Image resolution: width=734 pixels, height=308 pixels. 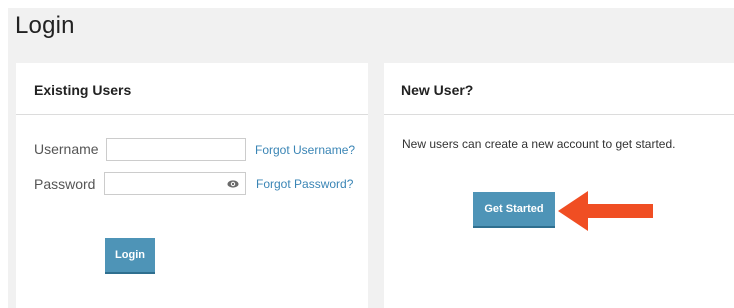 What do you see at coordinates (192, 89) in the screenshot?
I see `existing-users-header: Existing Users` at bounding box center [192, 89].